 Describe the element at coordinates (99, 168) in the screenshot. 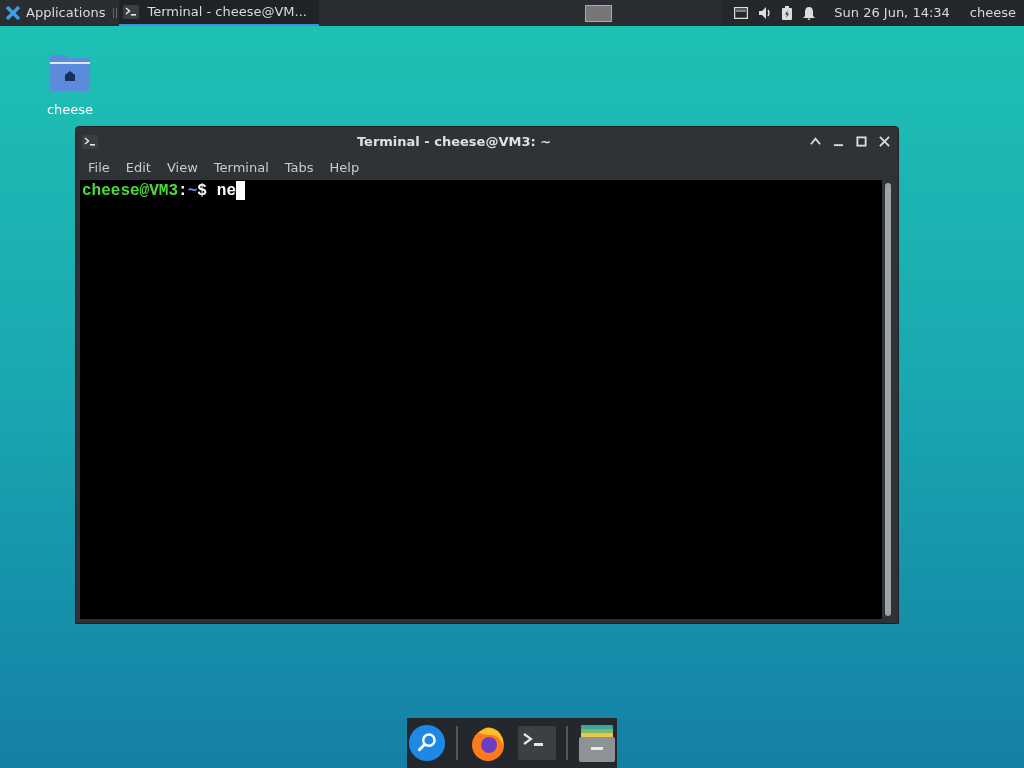

I see `menu-item: File` at that location.